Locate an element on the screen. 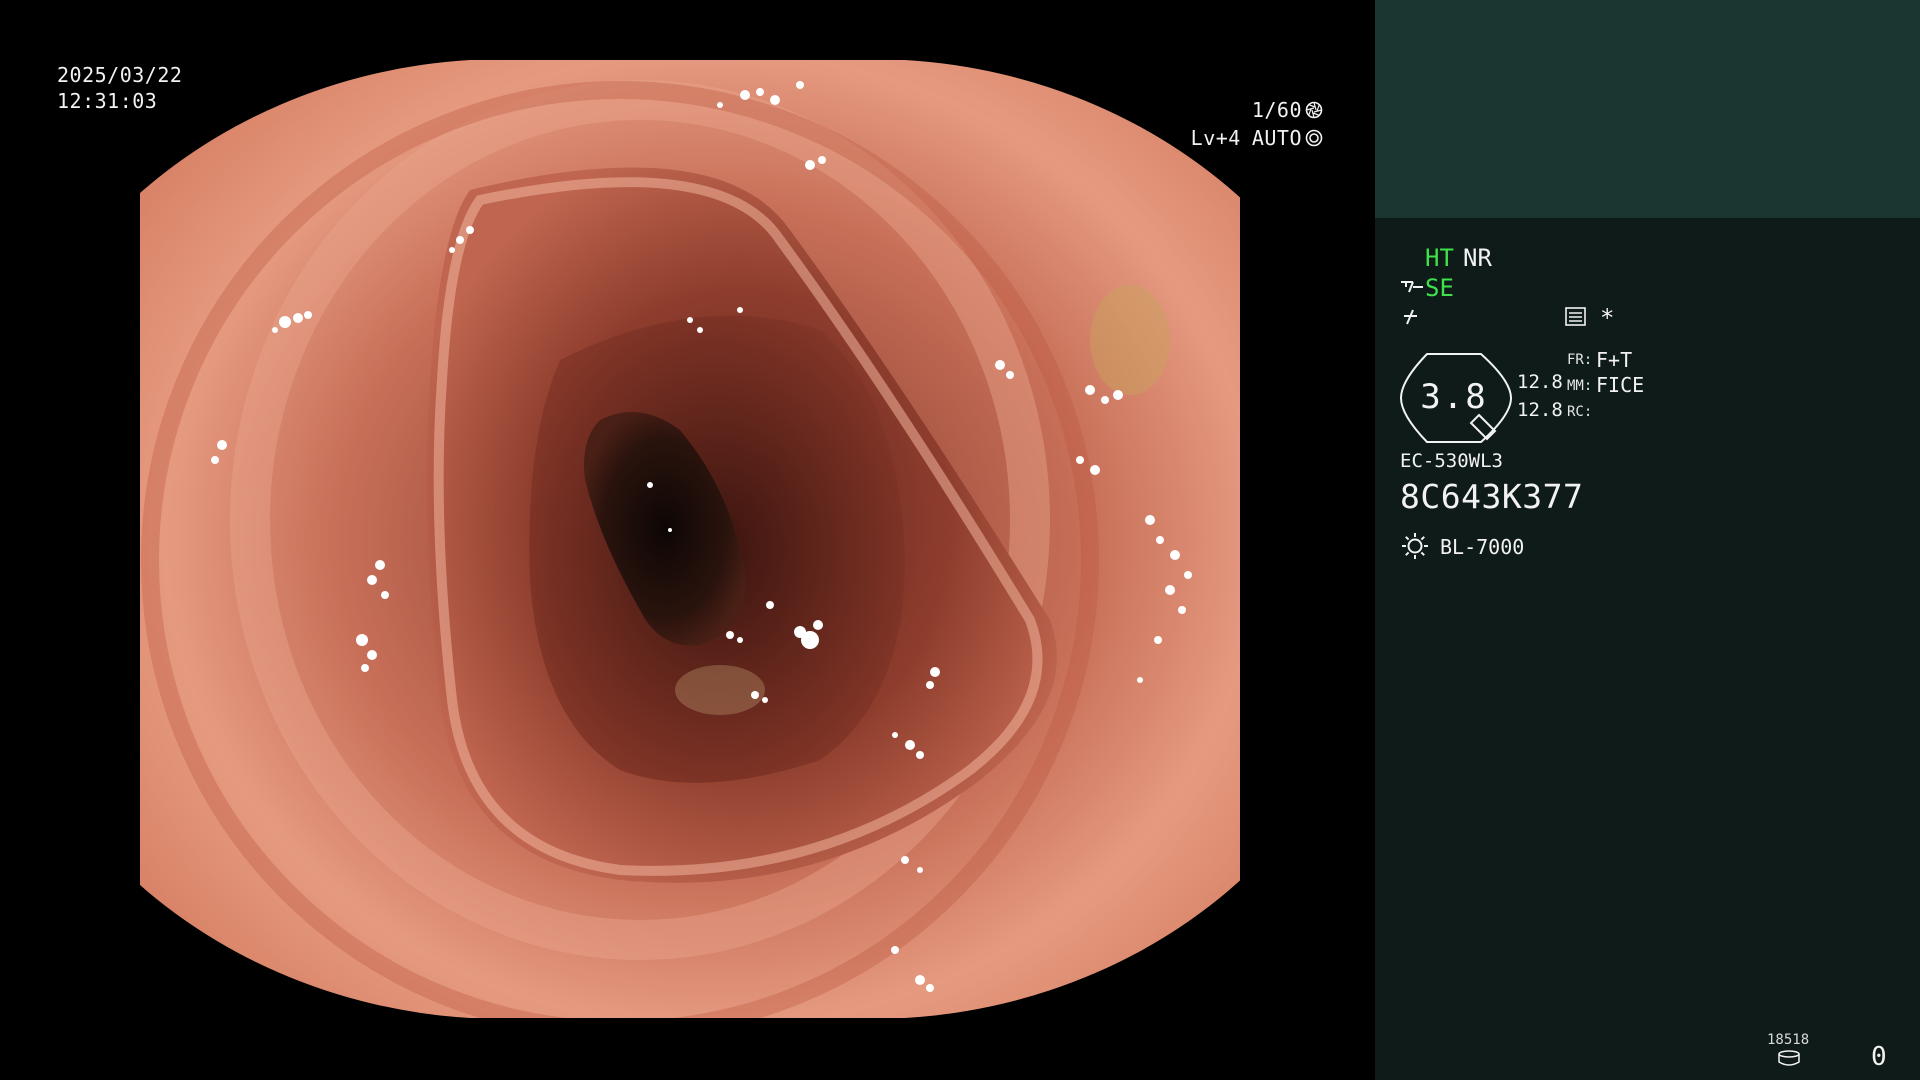  ht-indicator: HT is located at coordinates (1439, 258).